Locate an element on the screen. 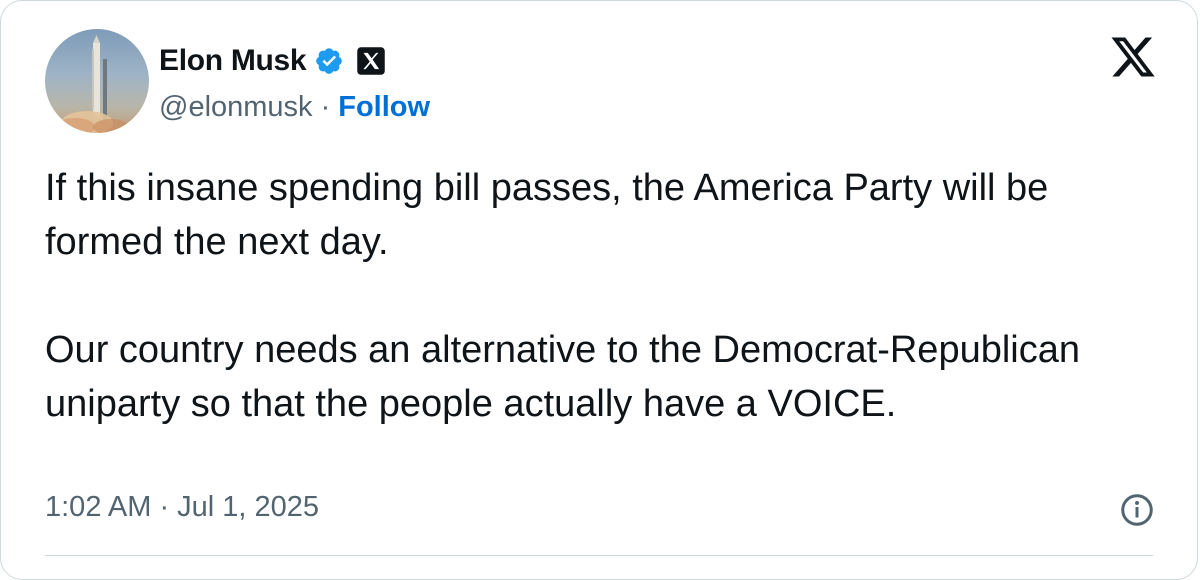 The image size is (1200, 580). verified-badge-icon is located at coordinates (329, 61).